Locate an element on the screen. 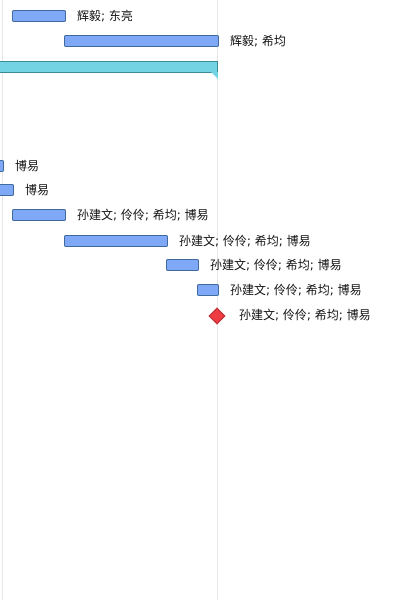 The image size is (400, 600). task-resource-label: 辉毅; 希均 is located at coordinates (258, 41).